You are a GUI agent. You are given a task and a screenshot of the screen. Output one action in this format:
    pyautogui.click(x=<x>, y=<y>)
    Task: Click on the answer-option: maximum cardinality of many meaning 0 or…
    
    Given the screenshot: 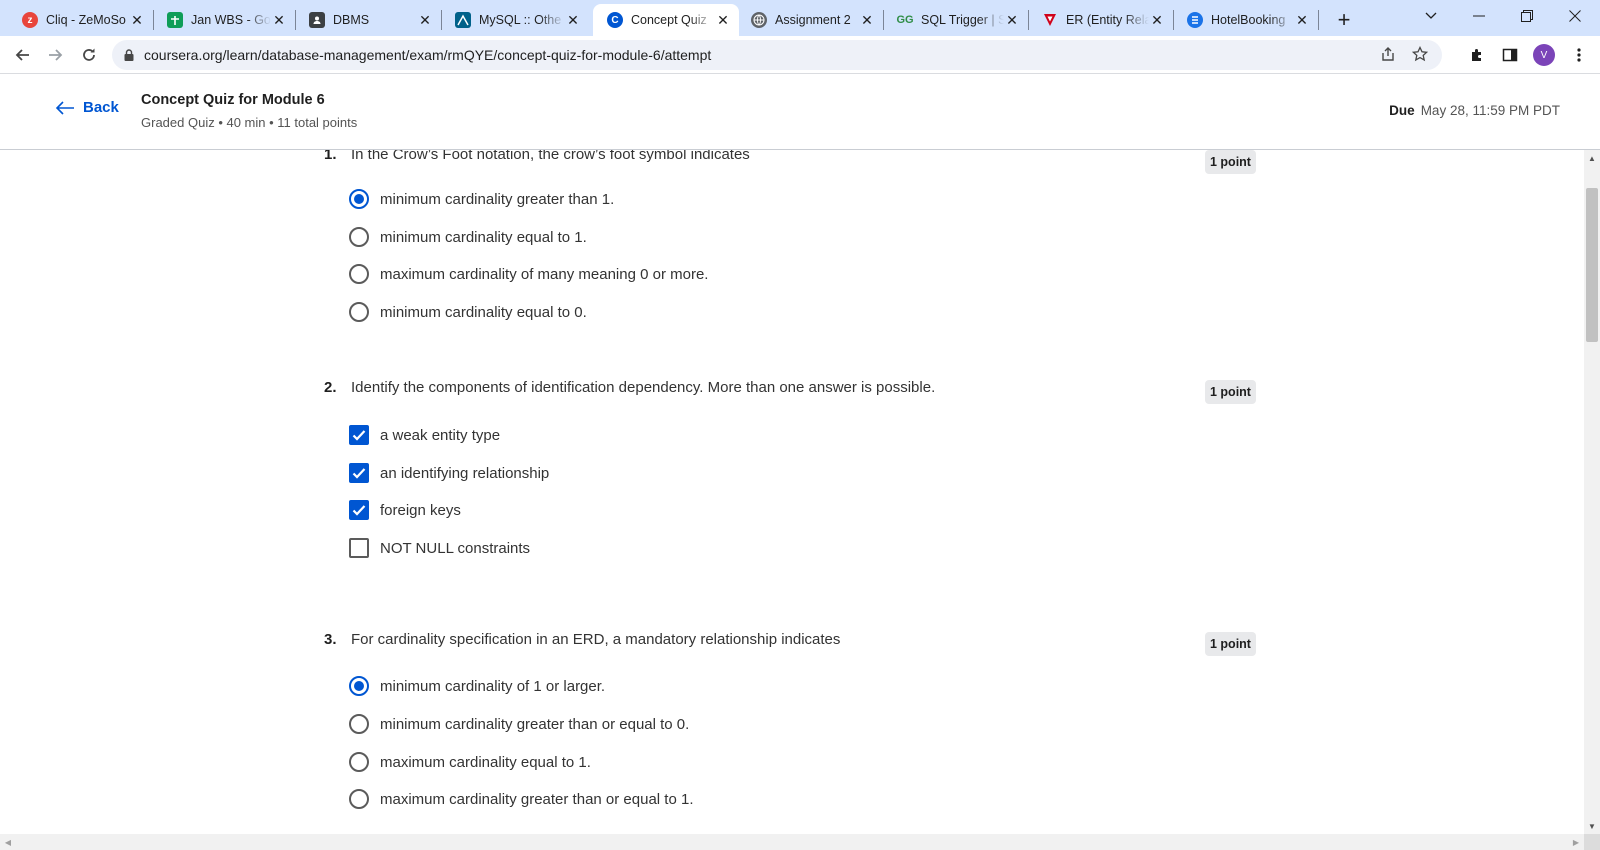 What is the action you would take?
    pyautogui.click(x=528, y=274)
    